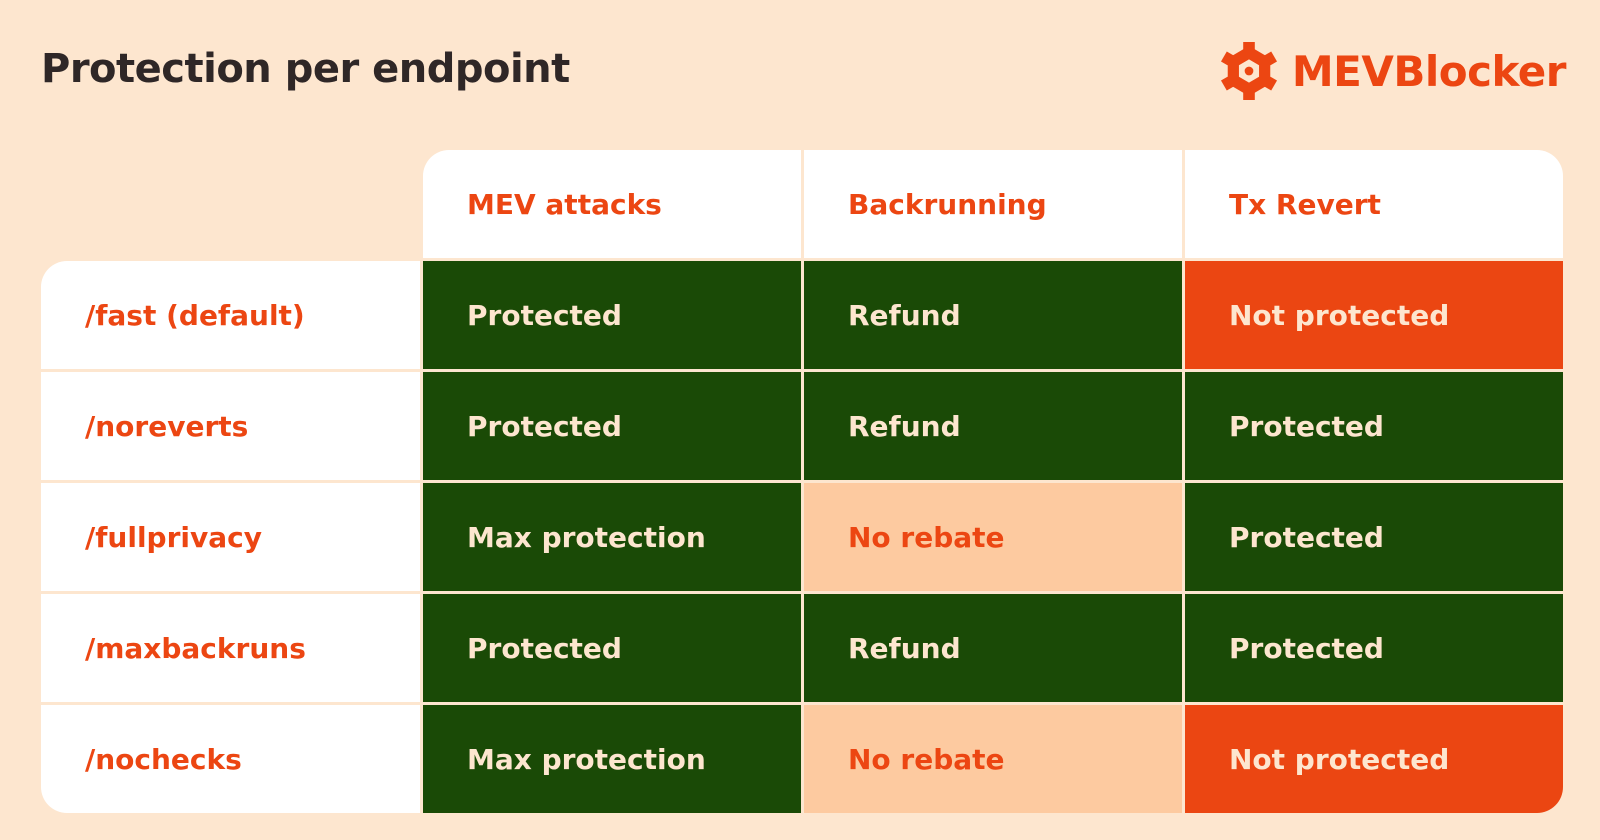  I want to click on cell-noreverts-mev-attacks: Protected, so click(612, 426).